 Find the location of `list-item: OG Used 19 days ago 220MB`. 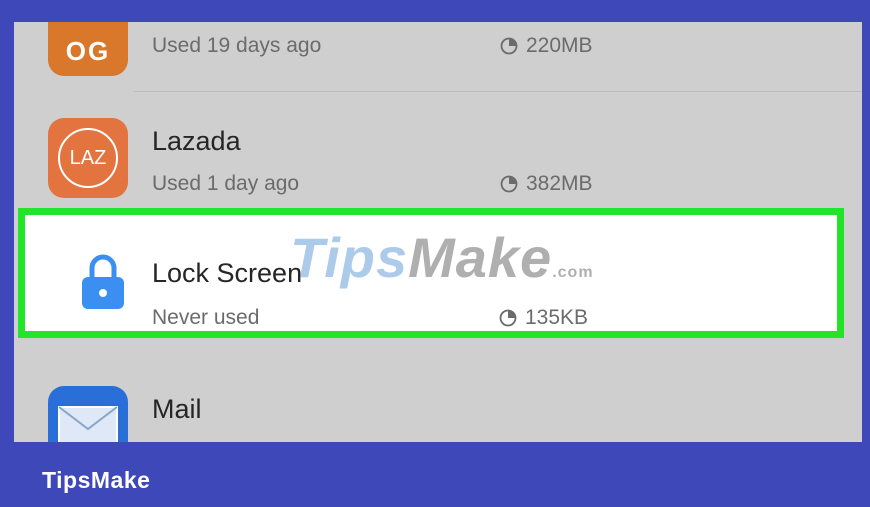

list-item: OG Used 19 days ago 220MB is located at coordinates (438, 59).